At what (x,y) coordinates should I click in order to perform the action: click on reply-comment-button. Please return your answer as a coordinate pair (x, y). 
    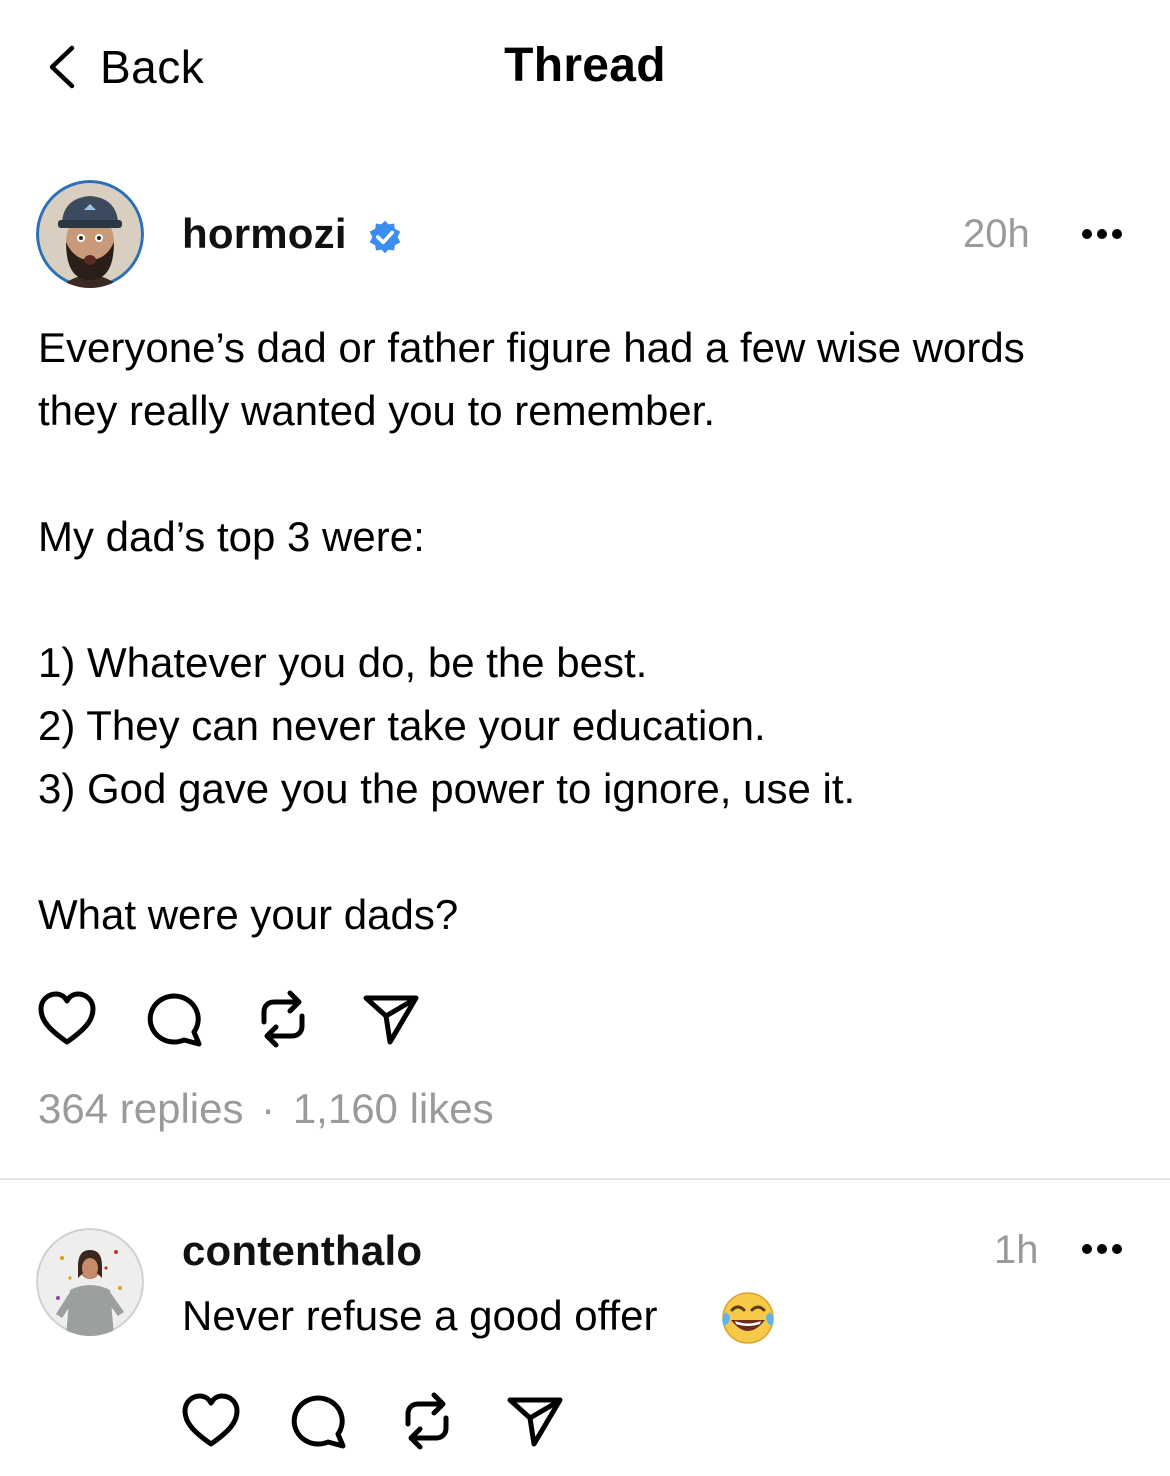
    Looking at the image, I should click on (319, 1421).